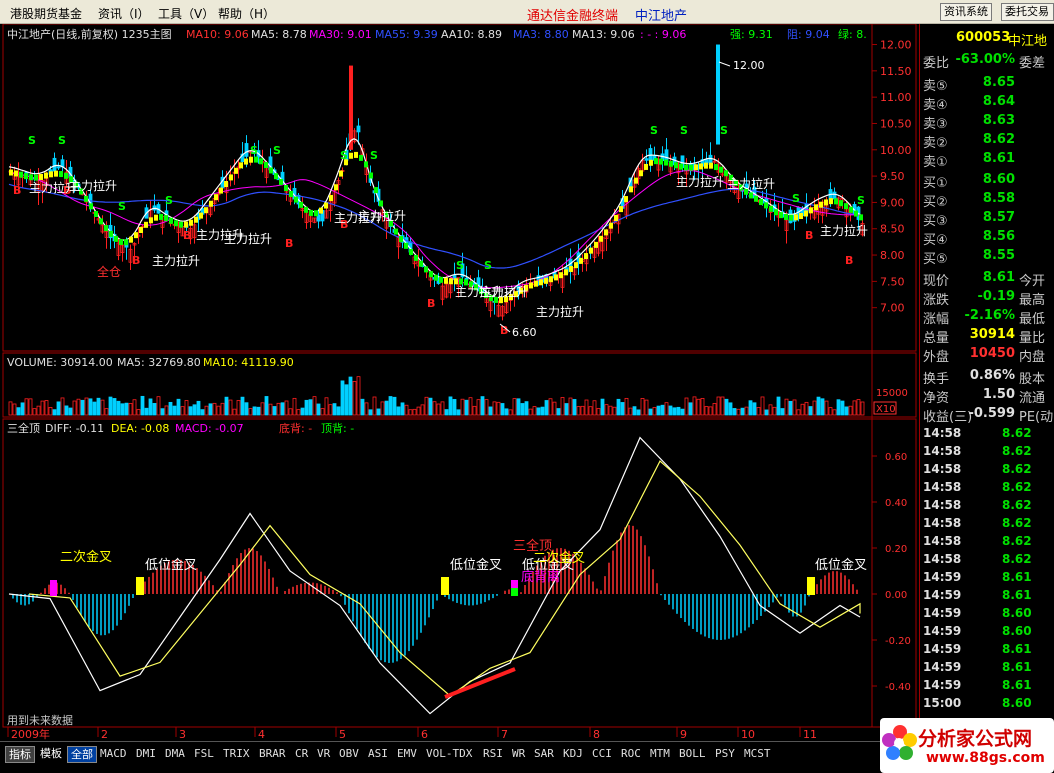 Image resolution: width=1054 pixels, height=773 pixels. Describe the element at coordinates (1032, 281) in the screenshot. I see `stat-extra: 今开` at that location.